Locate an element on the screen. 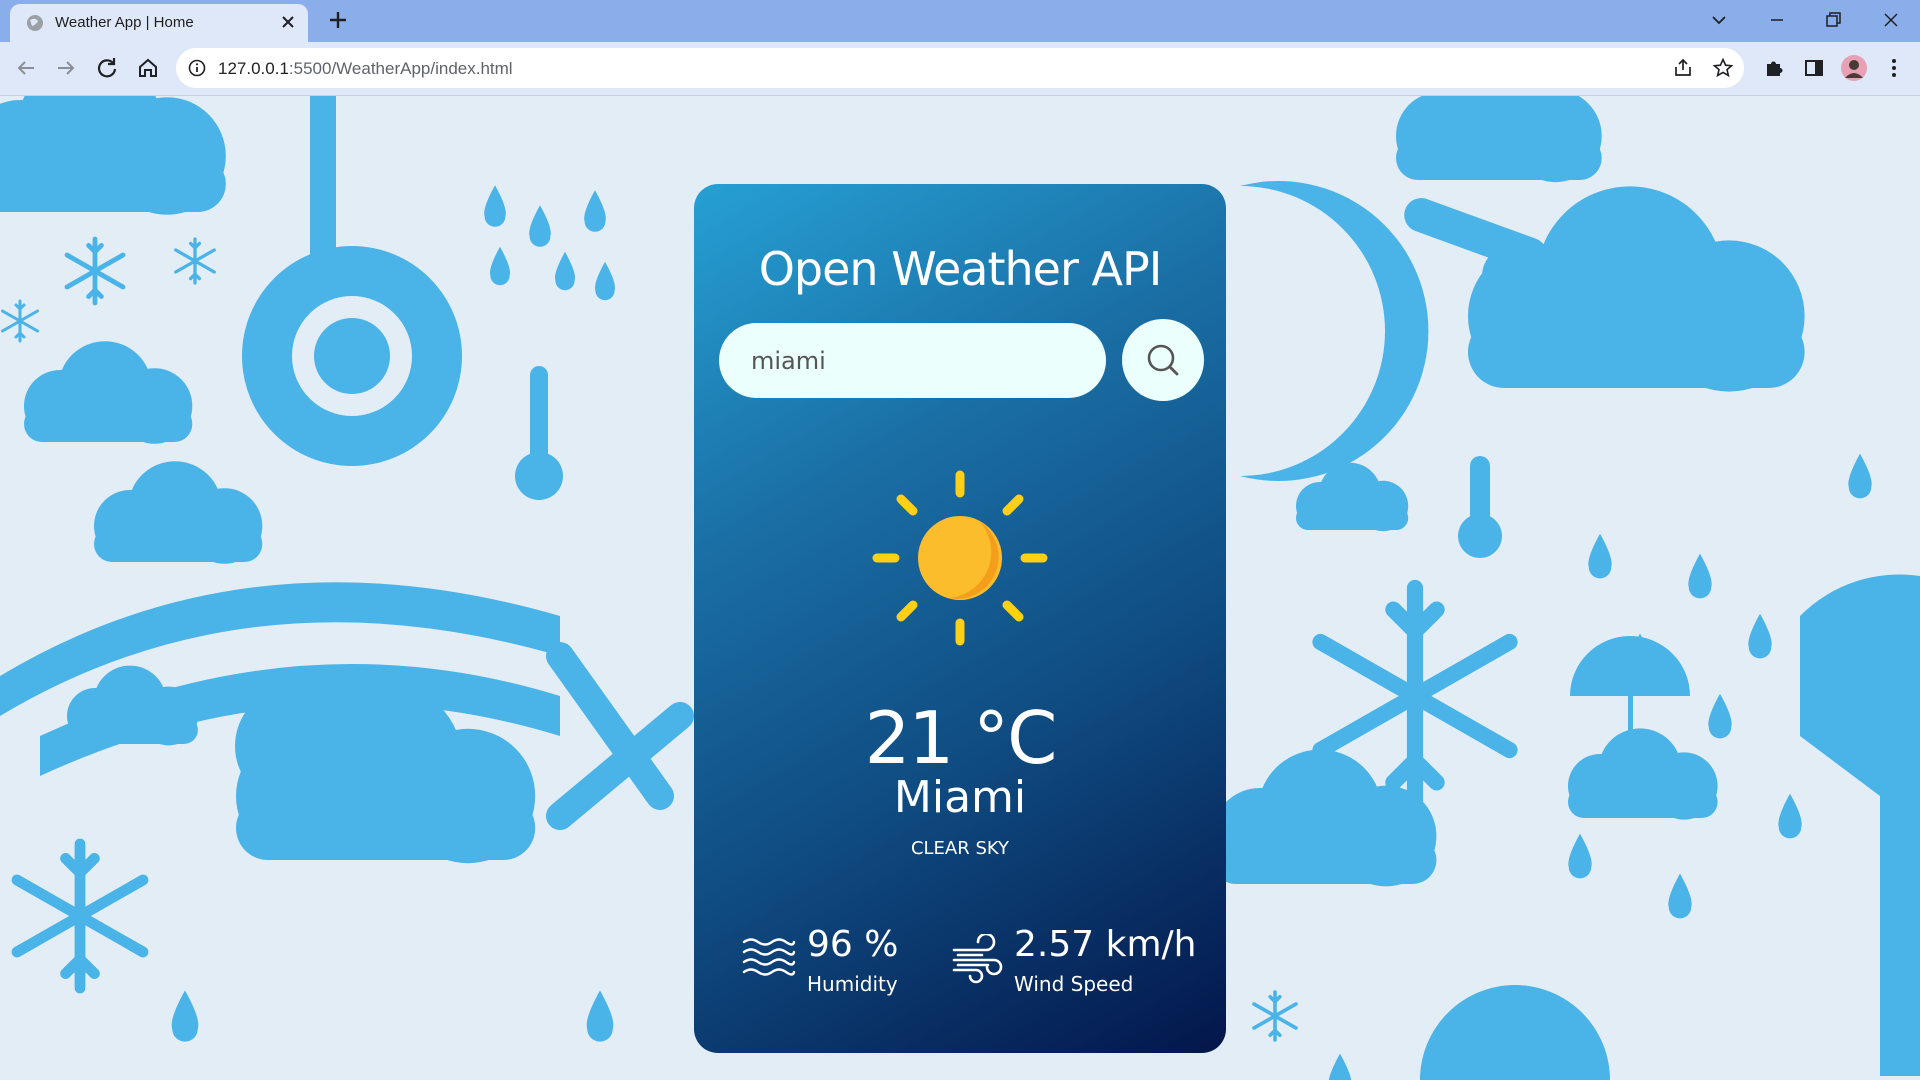 The height and width of the screenshot is (1080, 1920). humidity-value: 96 % is located at coordinates (853, 944).